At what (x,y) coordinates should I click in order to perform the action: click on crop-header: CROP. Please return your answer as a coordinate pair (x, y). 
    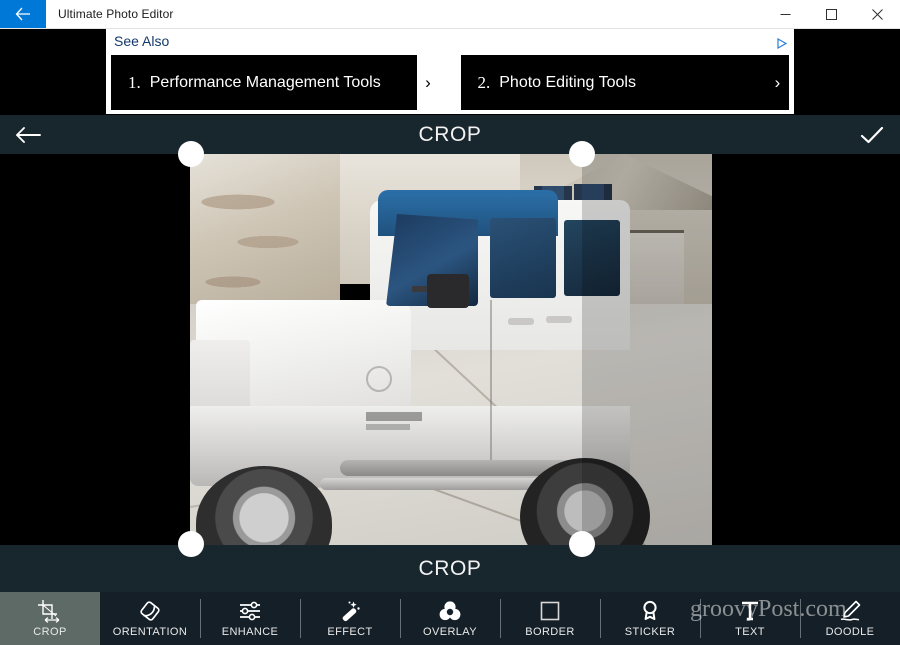
    Looking at the image, I should click on (450, 134).